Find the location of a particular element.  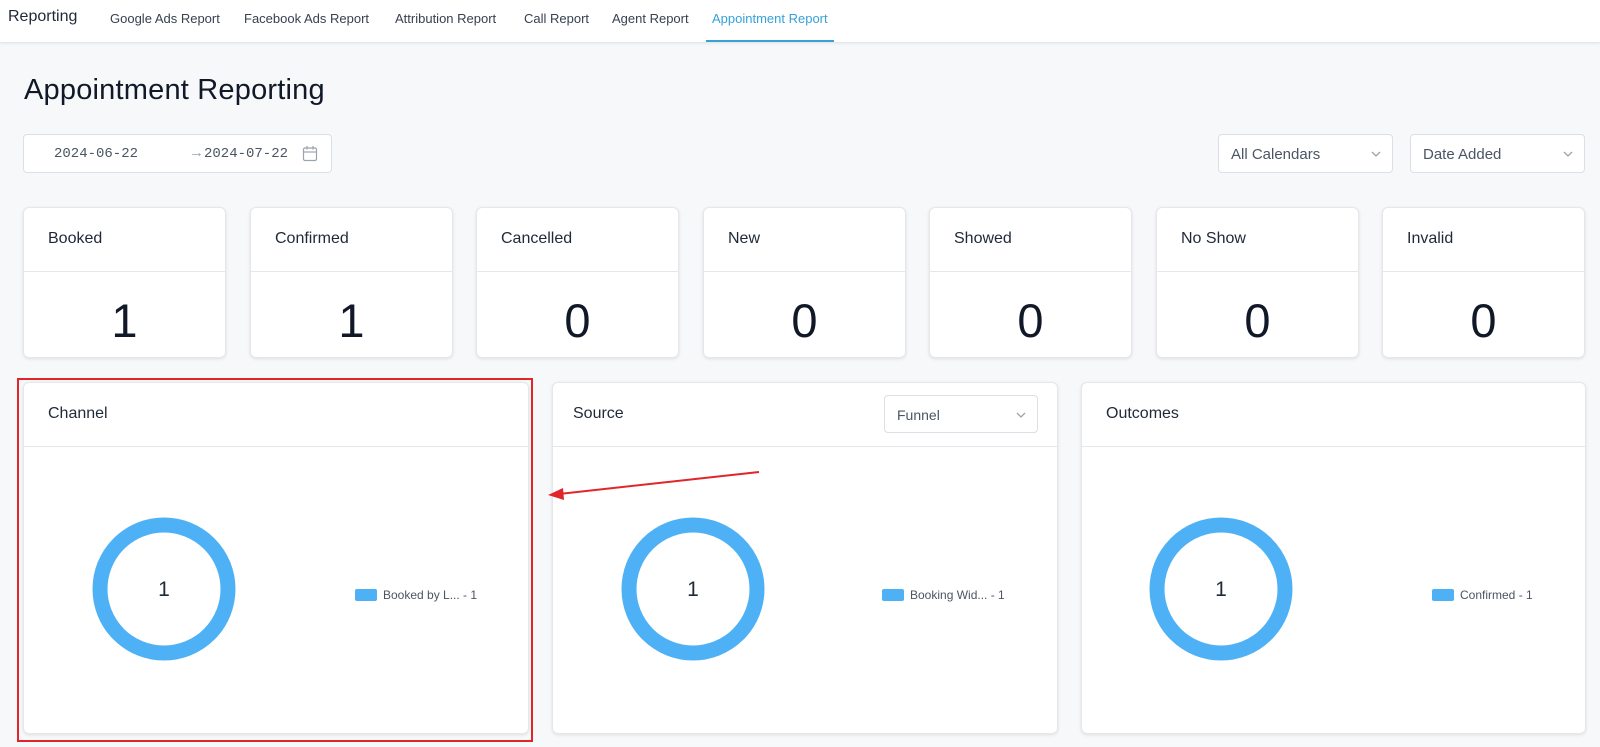

tab-agent-report: Agent Report is located at coordinates (650, 21).